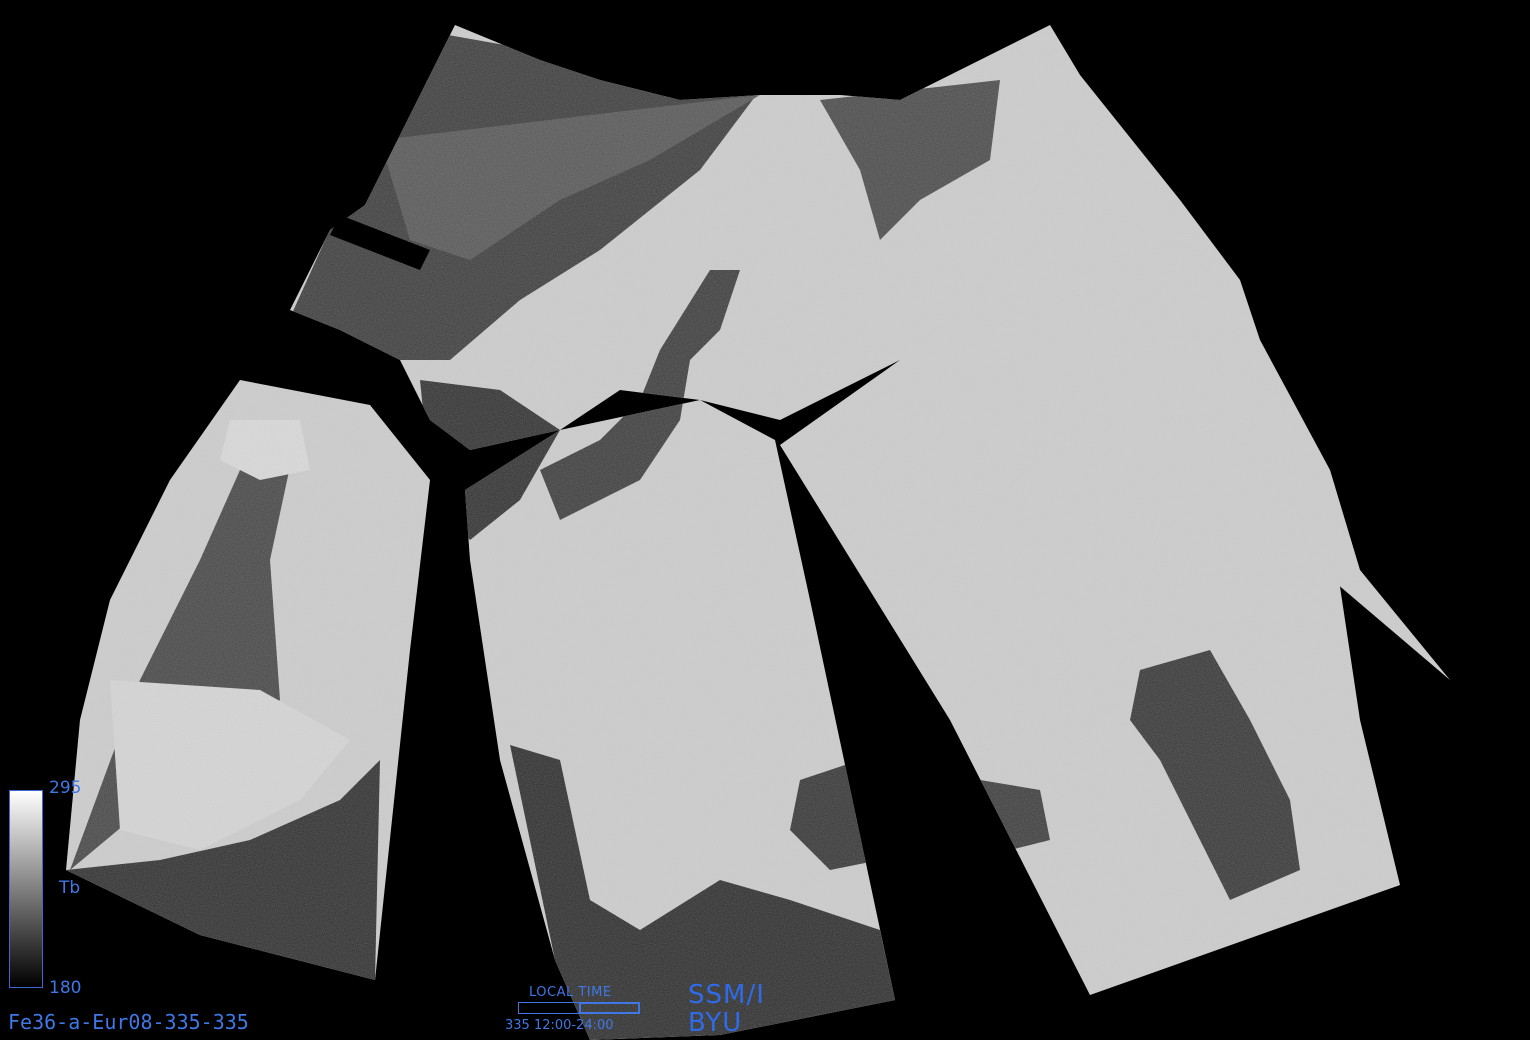 This screenshot has height=1040, width=1530. What do you see at coordinates (128, 1022) in the screenshot?
I see `image-id-label: Fe36-a-Eur08-335-335` at bounding box center [128, 1022].